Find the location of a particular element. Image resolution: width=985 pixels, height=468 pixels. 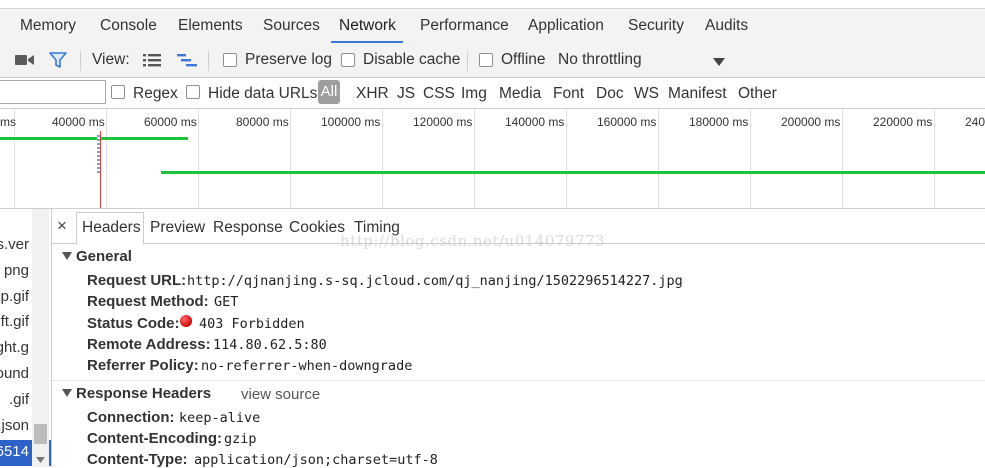

type-filter-manifest: Manifest is located at coordinates (697, 94).